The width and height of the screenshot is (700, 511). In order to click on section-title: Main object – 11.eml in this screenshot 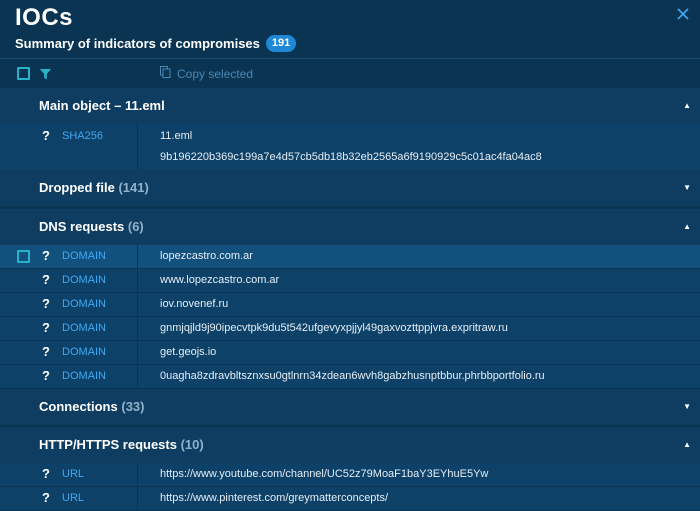, I will do `click(102, 105)`.